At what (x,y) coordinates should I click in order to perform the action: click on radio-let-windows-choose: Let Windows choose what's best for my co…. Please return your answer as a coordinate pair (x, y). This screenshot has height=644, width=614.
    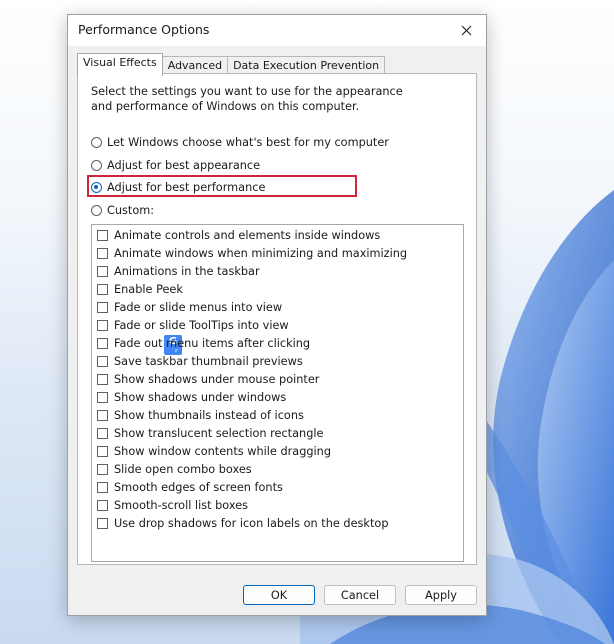
    Looking at the image, I should click on (240, 142).